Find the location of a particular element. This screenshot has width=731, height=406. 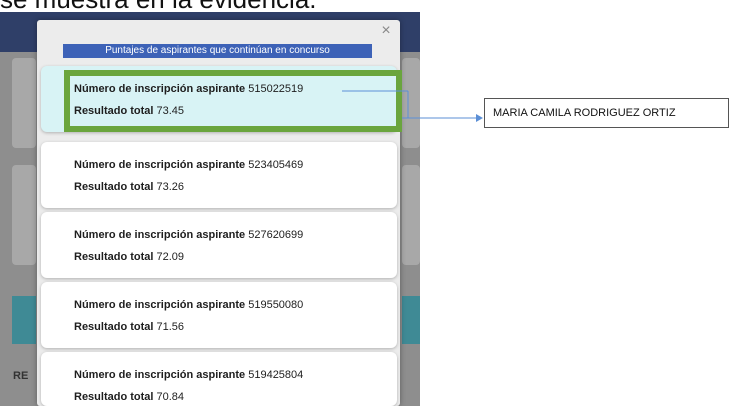

candidate-name-label: MARIA CAMILA RODRIGUEZ ORTIZ is located at coordinates (606, 113).